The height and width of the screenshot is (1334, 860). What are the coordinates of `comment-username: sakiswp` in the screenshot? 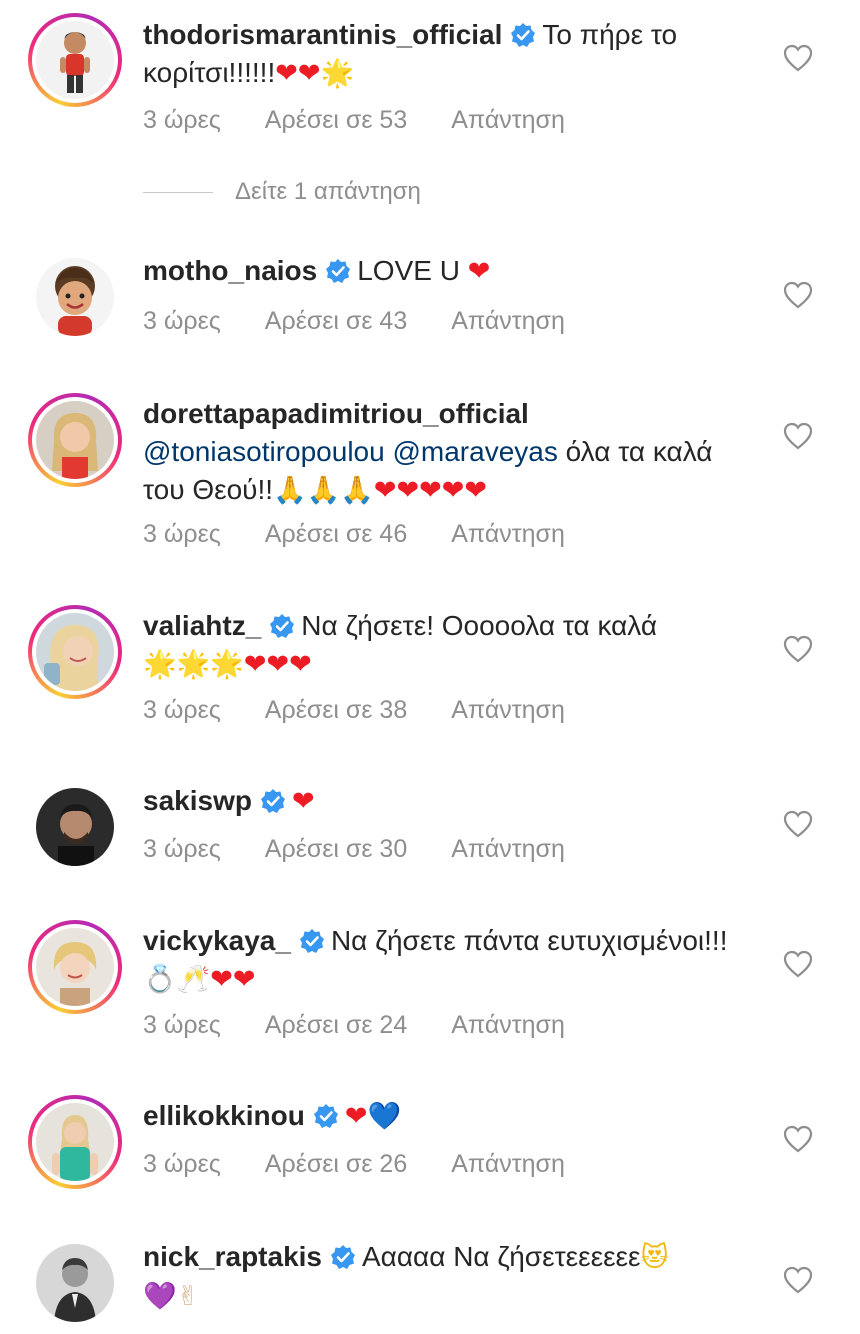 It's located at (197, 800).